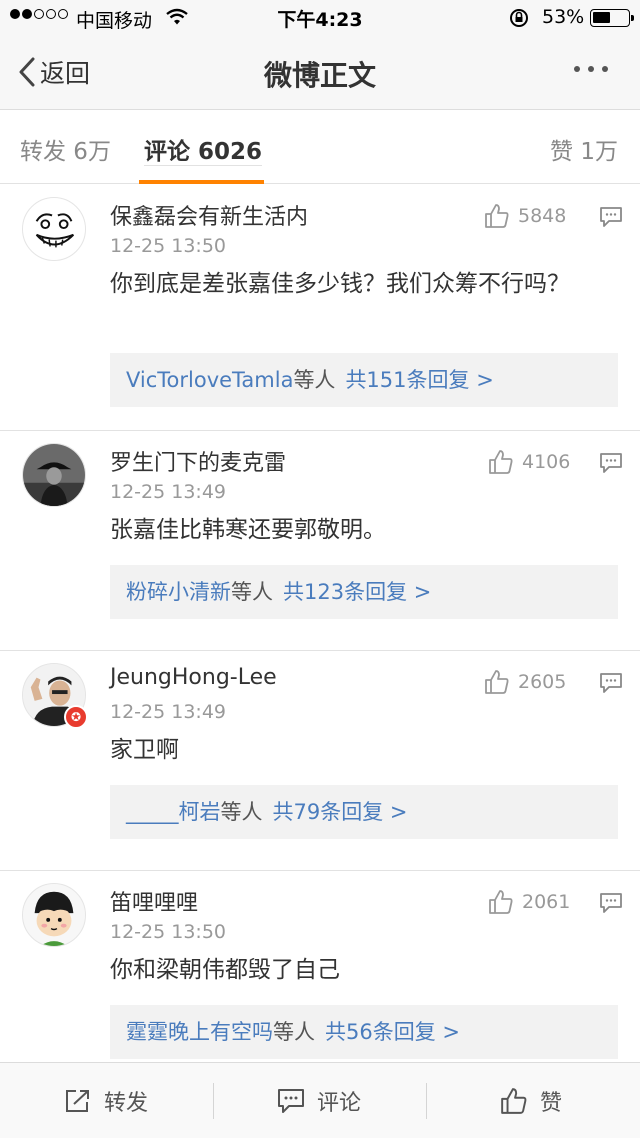  Describe the element at coordinates (519, 20) in the screenshot. I see `rotation-lock-icon` at that location.